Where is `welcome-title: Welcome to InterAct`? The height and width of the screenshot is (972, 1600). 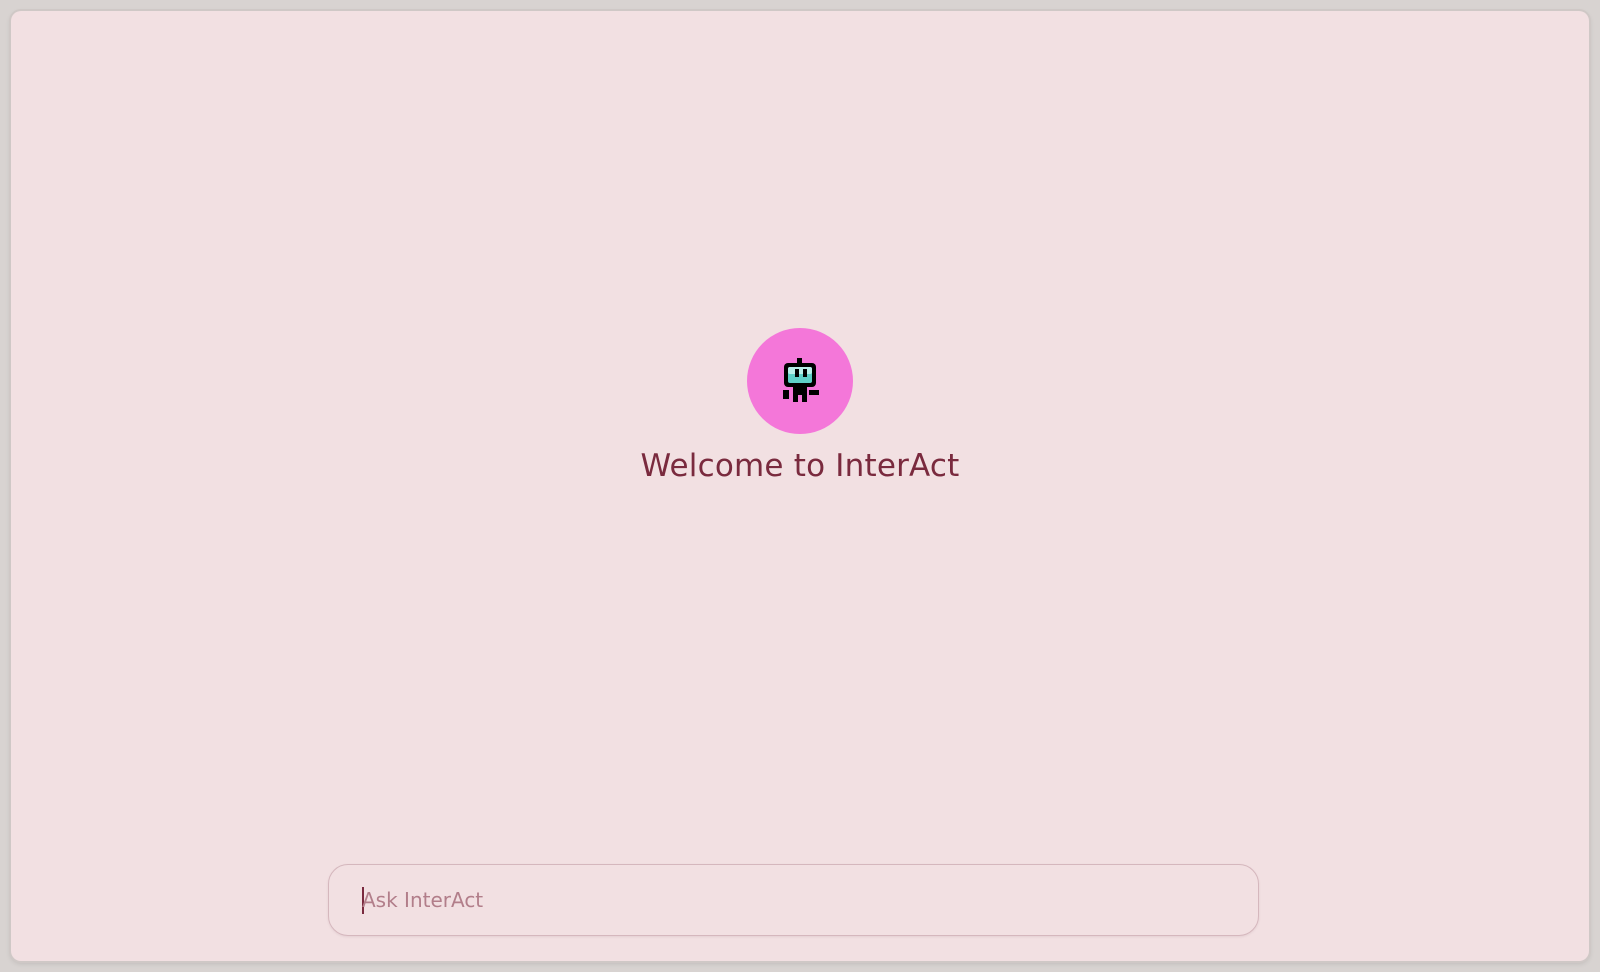
welcome-title: Welcome to InterAct is located at coordinates (800, 466).